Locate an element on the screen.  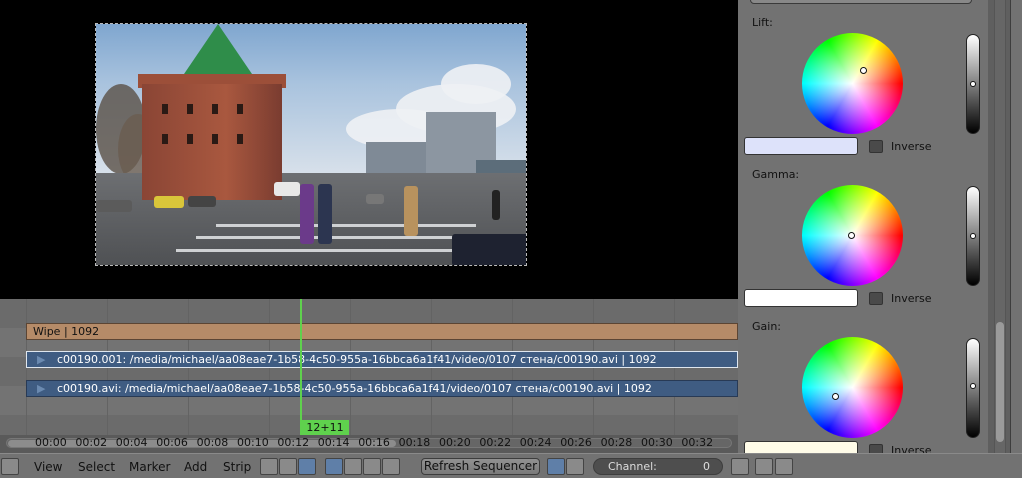
time-tick-label: 00:14 is located at coordinates (333, 442).